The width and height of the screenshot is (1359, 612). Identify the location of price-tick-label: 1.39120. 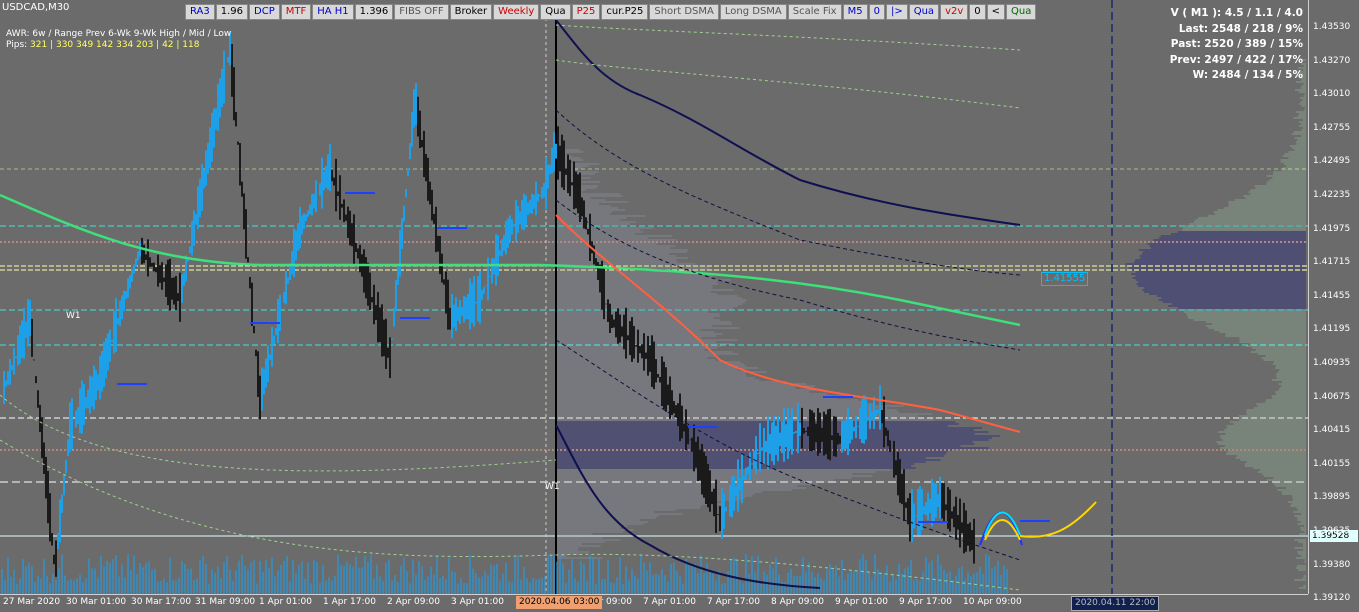
(1332, 598).